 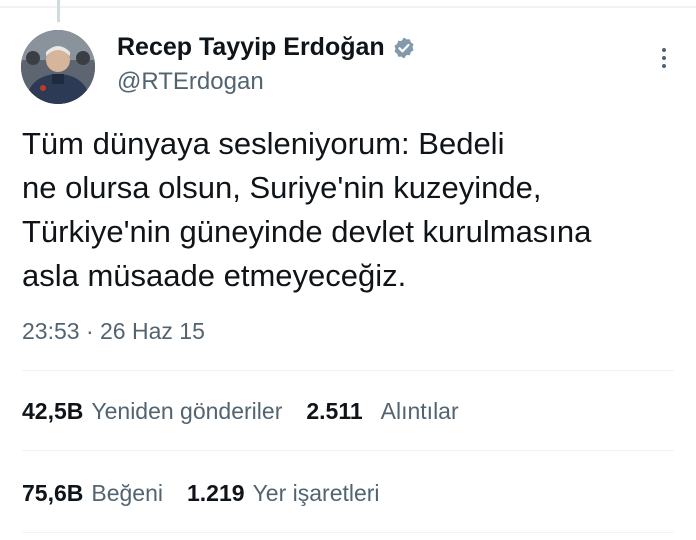 I want to click on bookmarks-count: 1.219, so click(x=216, y=493).